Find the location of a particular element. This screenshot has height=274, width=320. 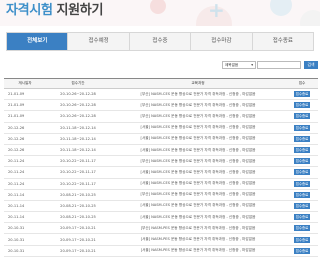

tab-closing: 접수마감 is located at coordinates (221, 41).